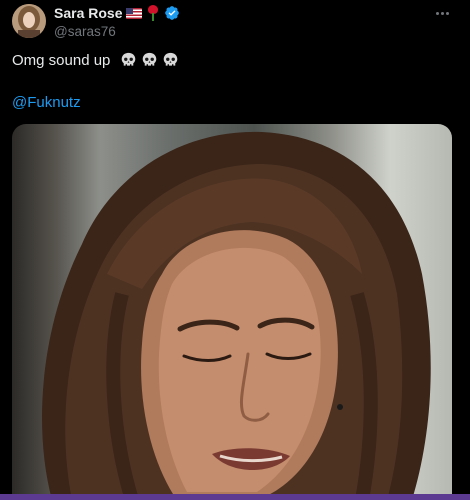 The width and height of the screenshot is (470, 500). Describe the element at coordinates (442, 13) in the screenshot. I see `more-options-icon` at that location.